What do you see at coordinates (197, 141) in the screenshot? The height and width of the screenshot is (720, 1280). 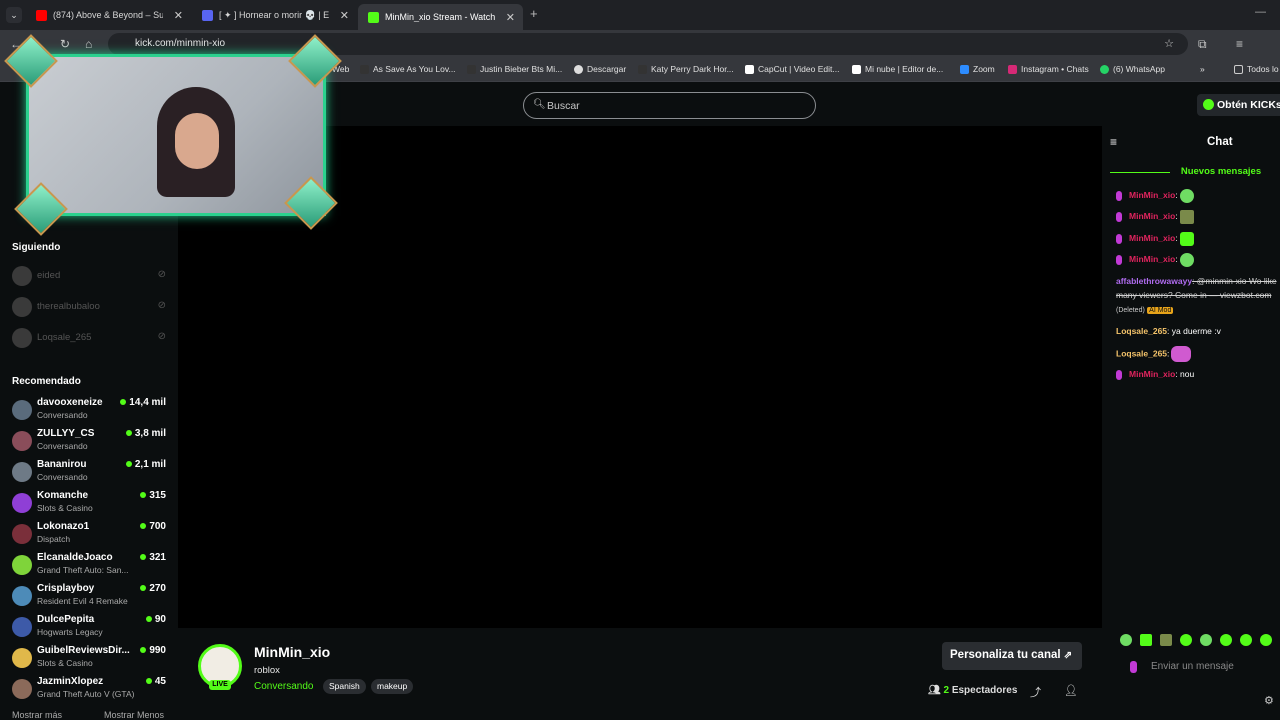 I see `webcam-face` at bounding box center [197, 141].